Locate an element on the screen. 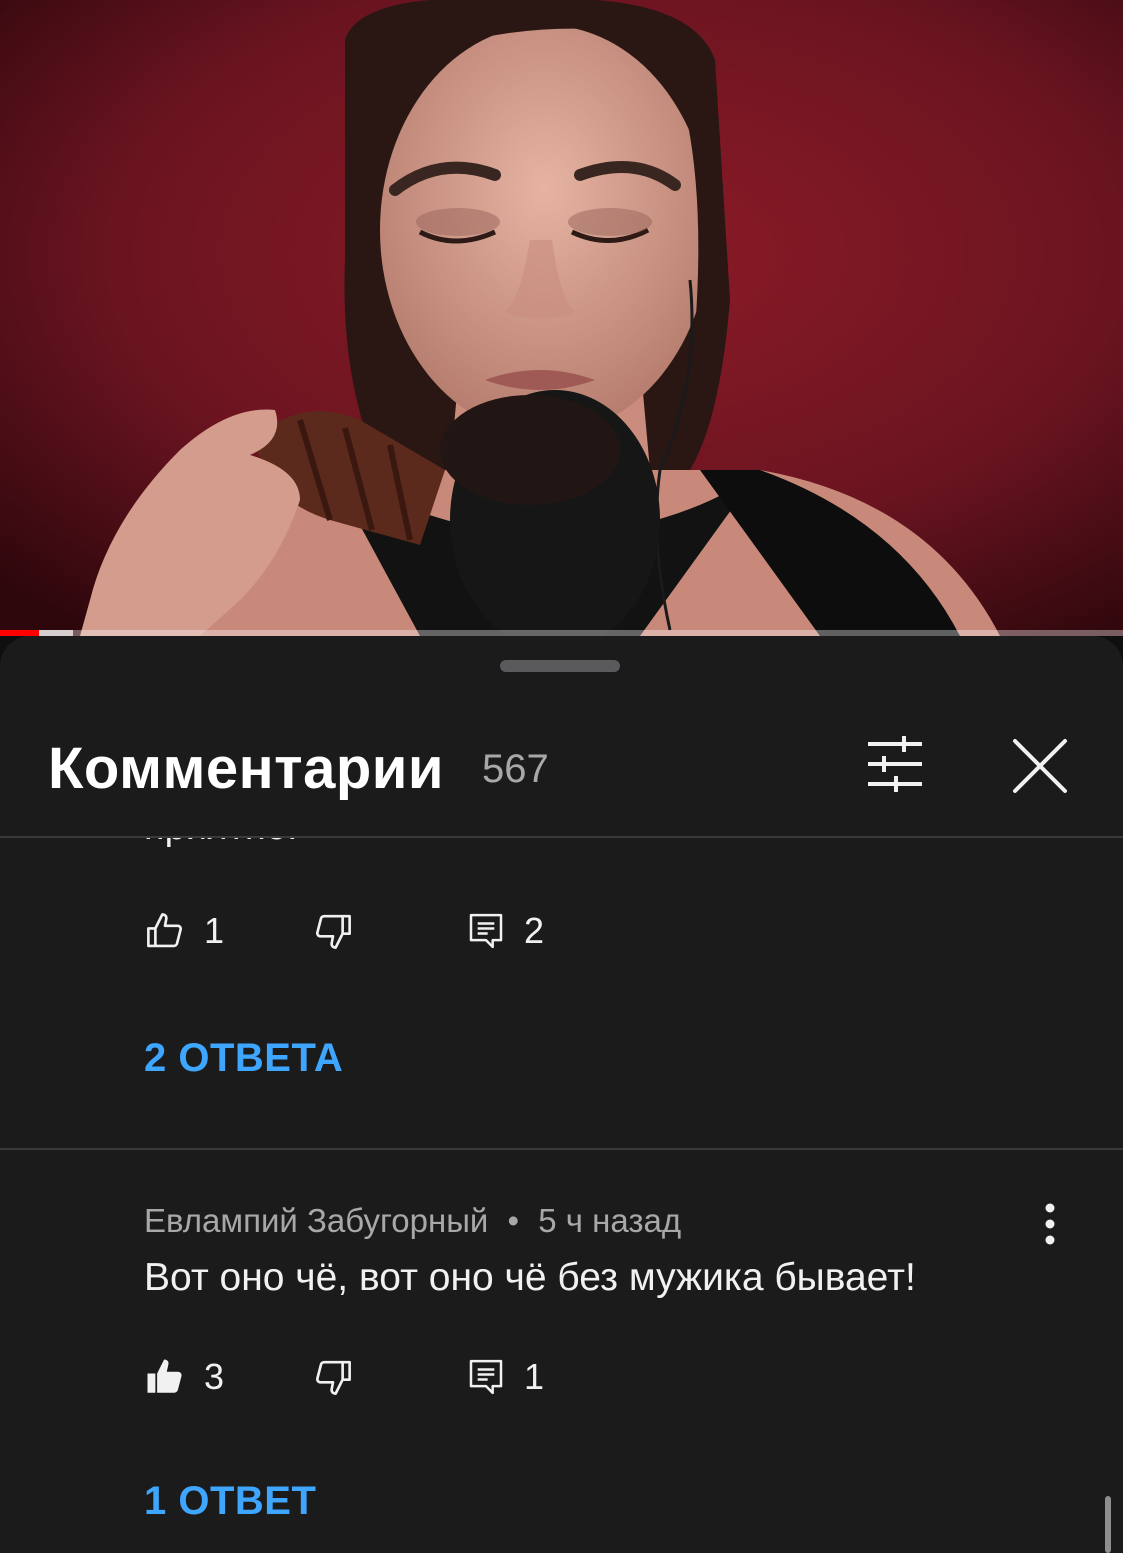 This screenshot has width=1123, height=1553. comments-title: Комментарии is located at coordinates (246, 768).